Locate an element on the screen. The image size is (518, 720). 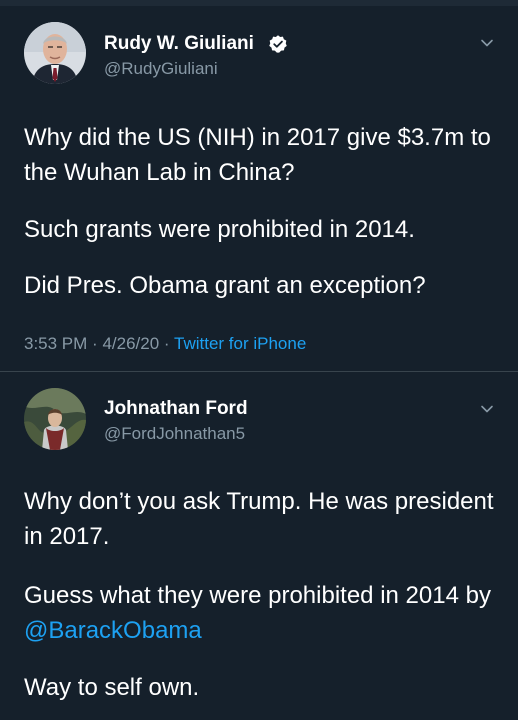
author-handle: @FordJohnathan5 is located at coordinates (174, 434).